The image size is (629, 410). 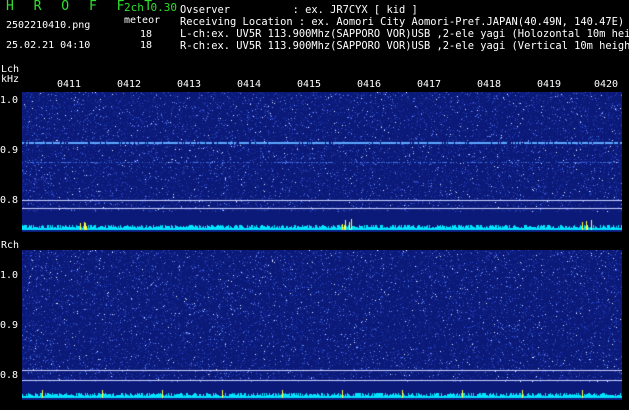 What do you see at coordinates (10, 245) in the screenshot?
I see `rch-label: Rch` at bounding box center [10, 245].